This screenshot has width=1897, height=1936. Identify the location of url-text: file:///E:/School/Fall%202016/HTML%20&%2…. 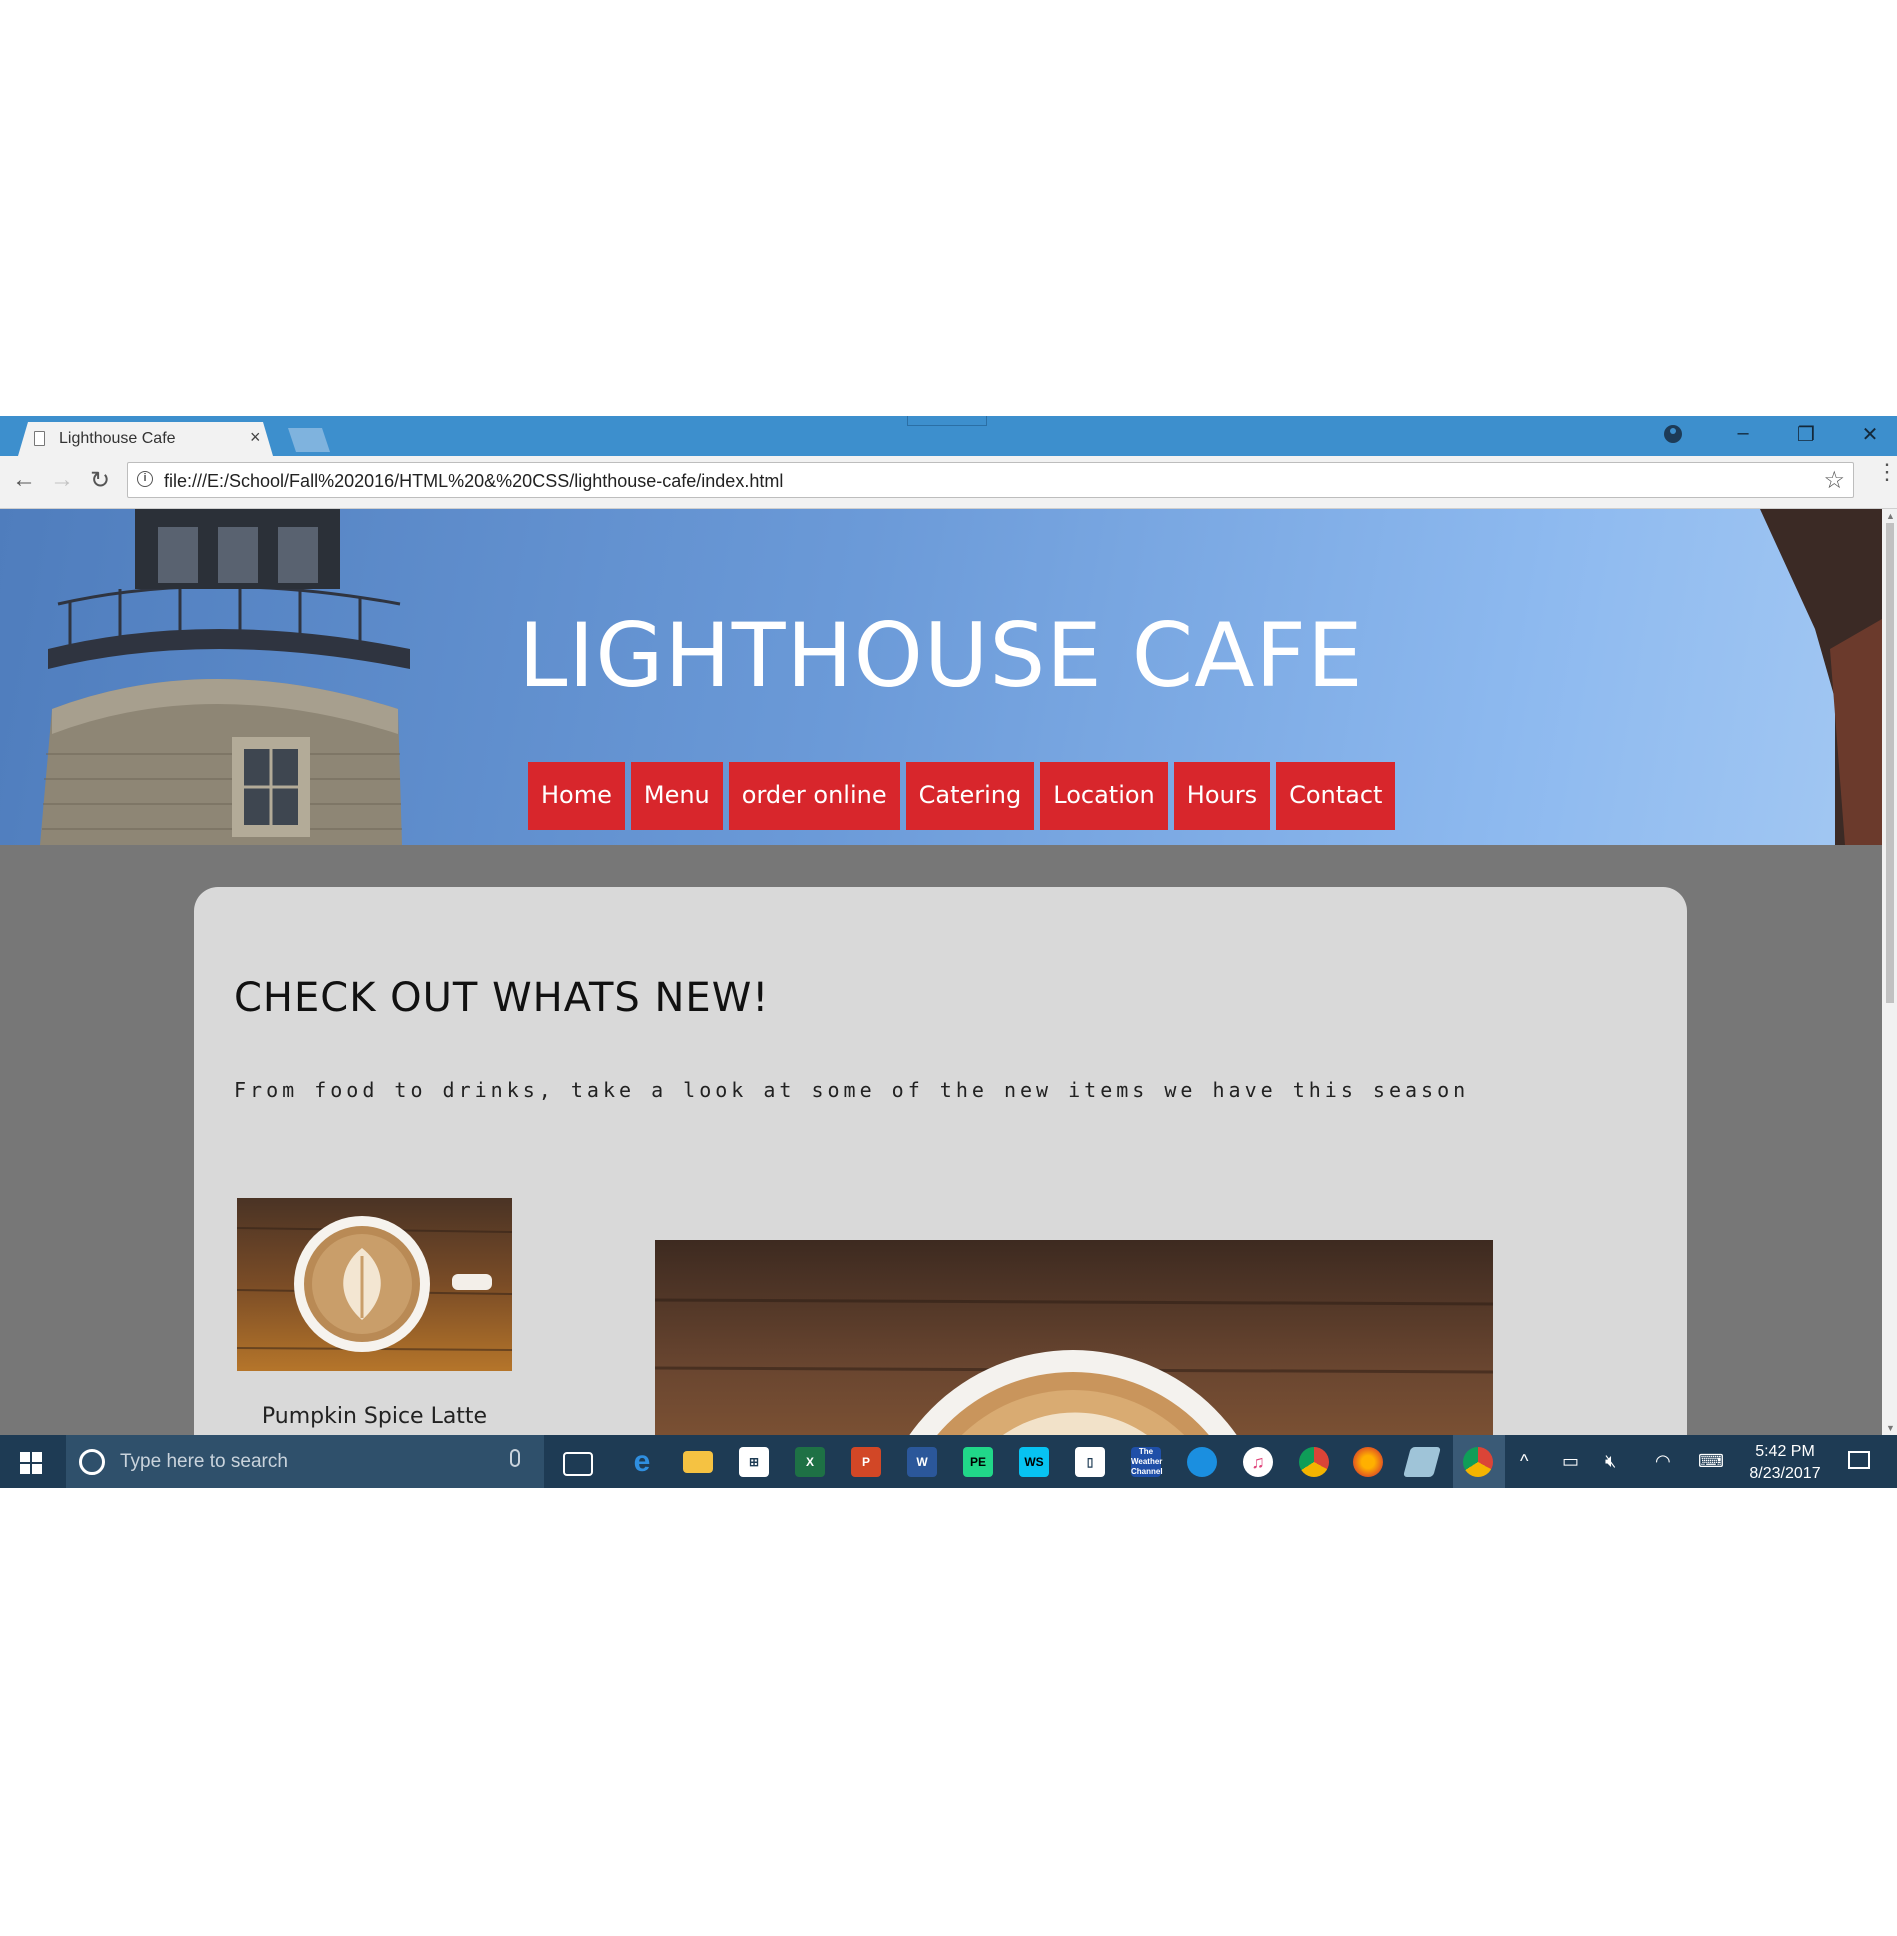
(473, 481).